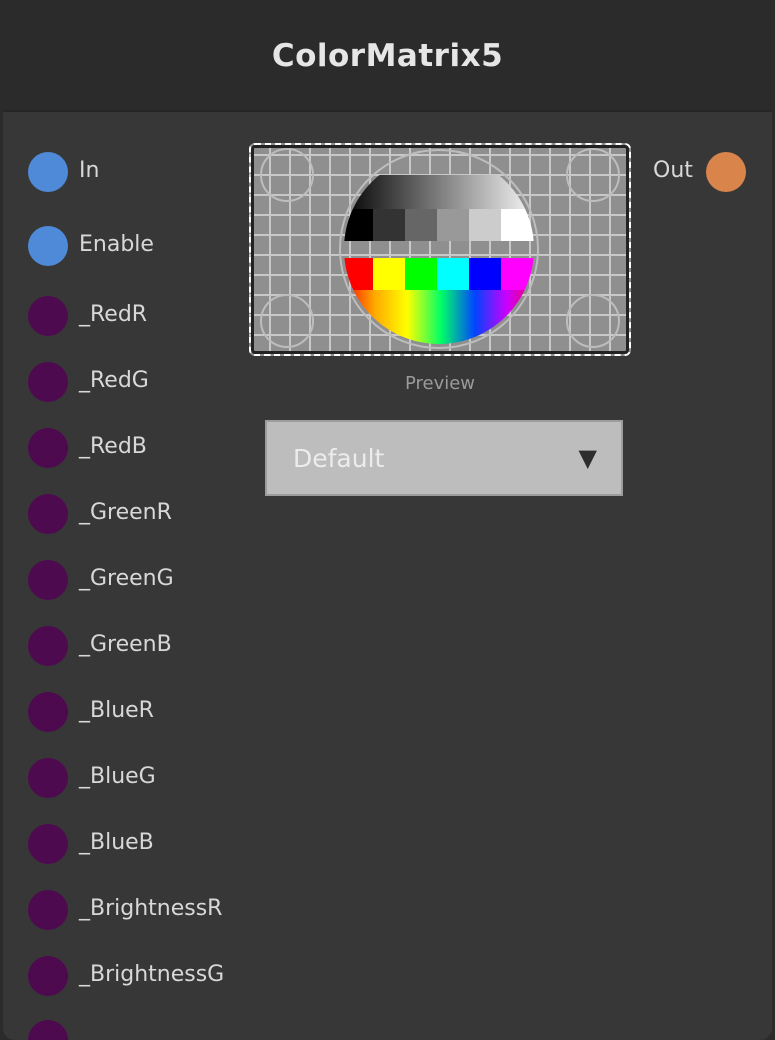  What do you see at coordinates (151, 908) in the screenshot?
I see `port-label: _BrightnessR` at bounding box center [151, 908].